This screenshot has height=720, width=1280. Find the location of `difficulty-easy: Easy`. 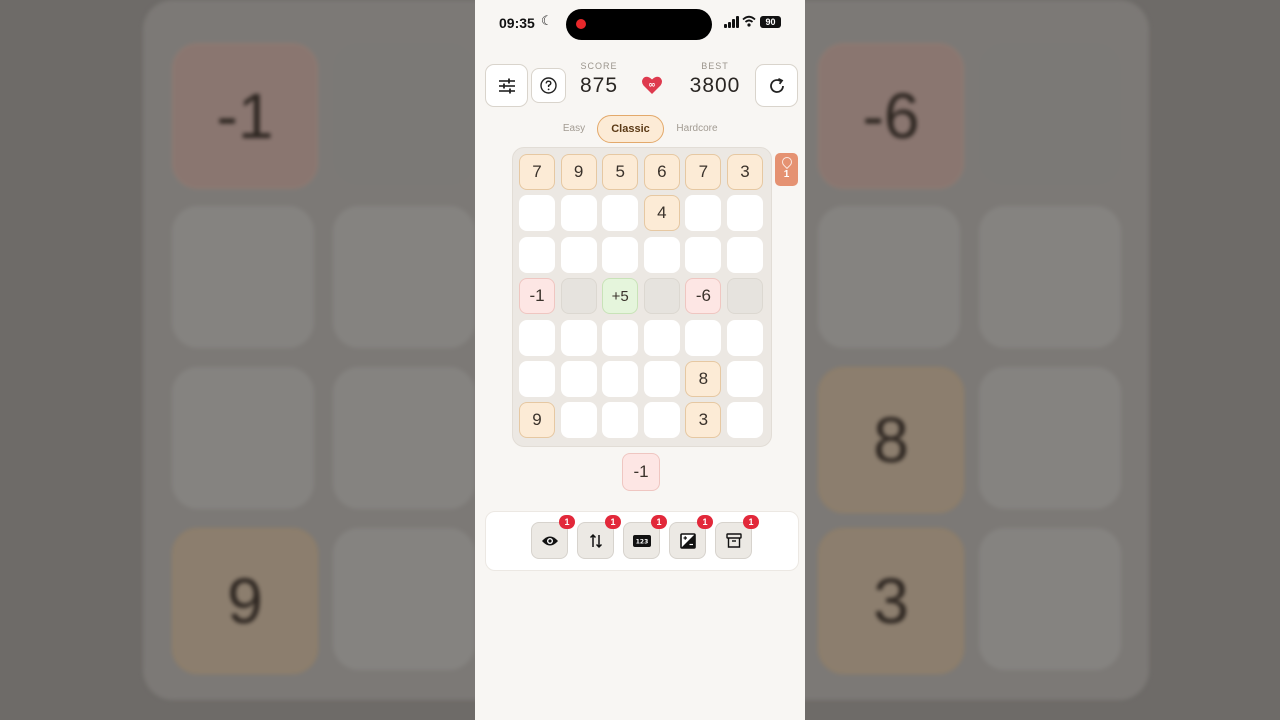

difficulty-easy: Easy is located at coordinates (574, 128).